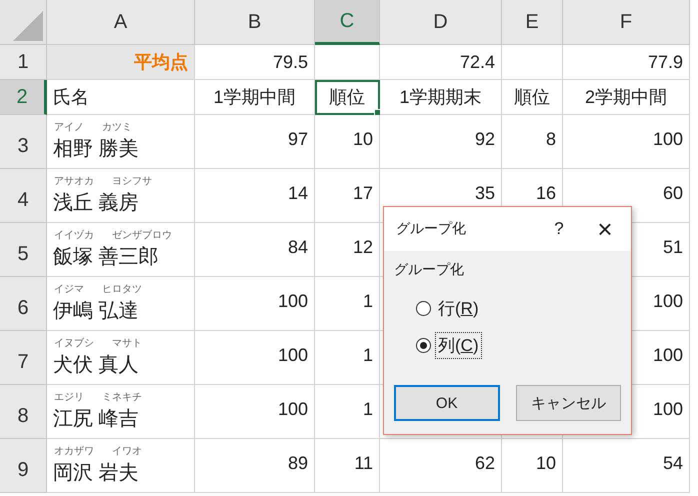 The width and height of the screenshot is (698, 496). I want to click on row-header: 2, so click(23, 97).